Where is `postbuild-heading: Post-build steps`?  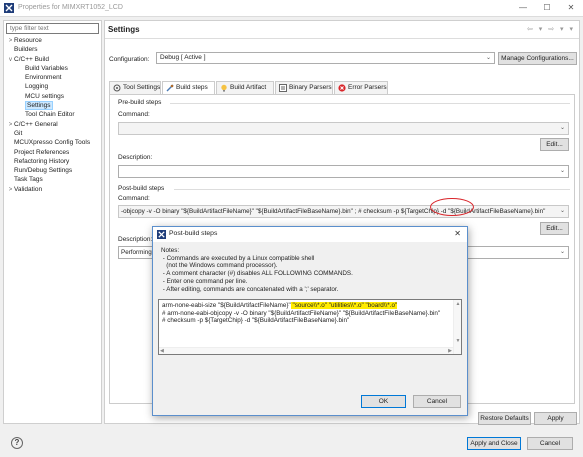
postbuild-heading: Post-build steps is located at coordinates (141, 188).